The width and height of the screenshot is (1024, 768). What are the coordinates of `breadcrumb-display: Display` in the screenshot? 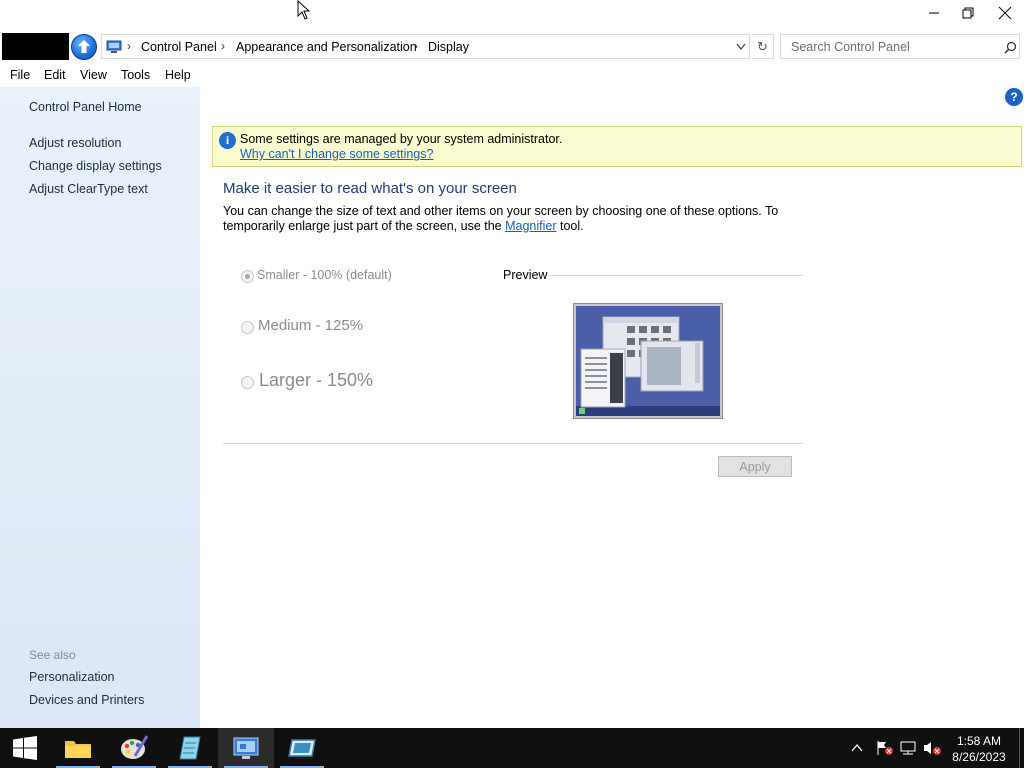 It's located at (448, 47).